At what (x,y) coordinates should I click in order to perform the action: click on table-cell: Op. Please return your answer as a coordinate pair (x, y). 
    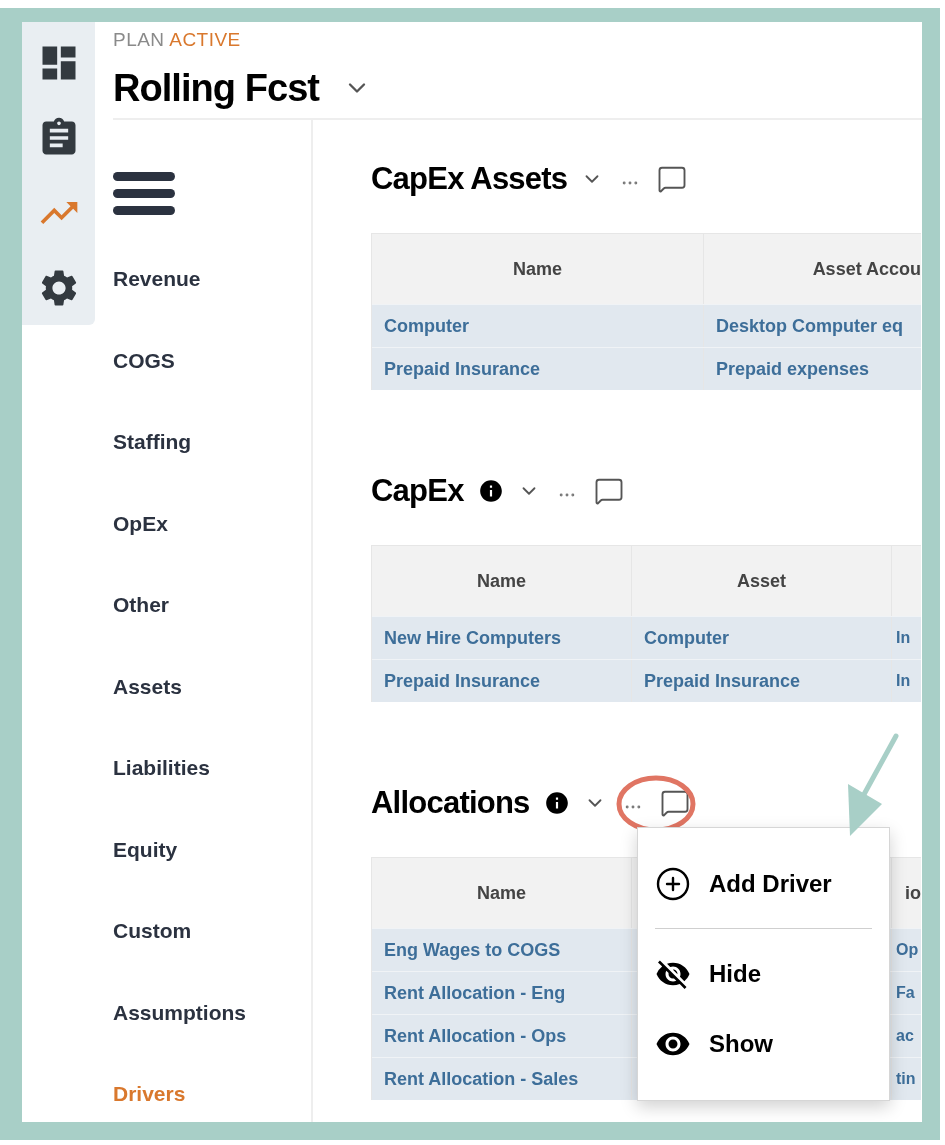
    Looking at the image, I should click on (907, 950).